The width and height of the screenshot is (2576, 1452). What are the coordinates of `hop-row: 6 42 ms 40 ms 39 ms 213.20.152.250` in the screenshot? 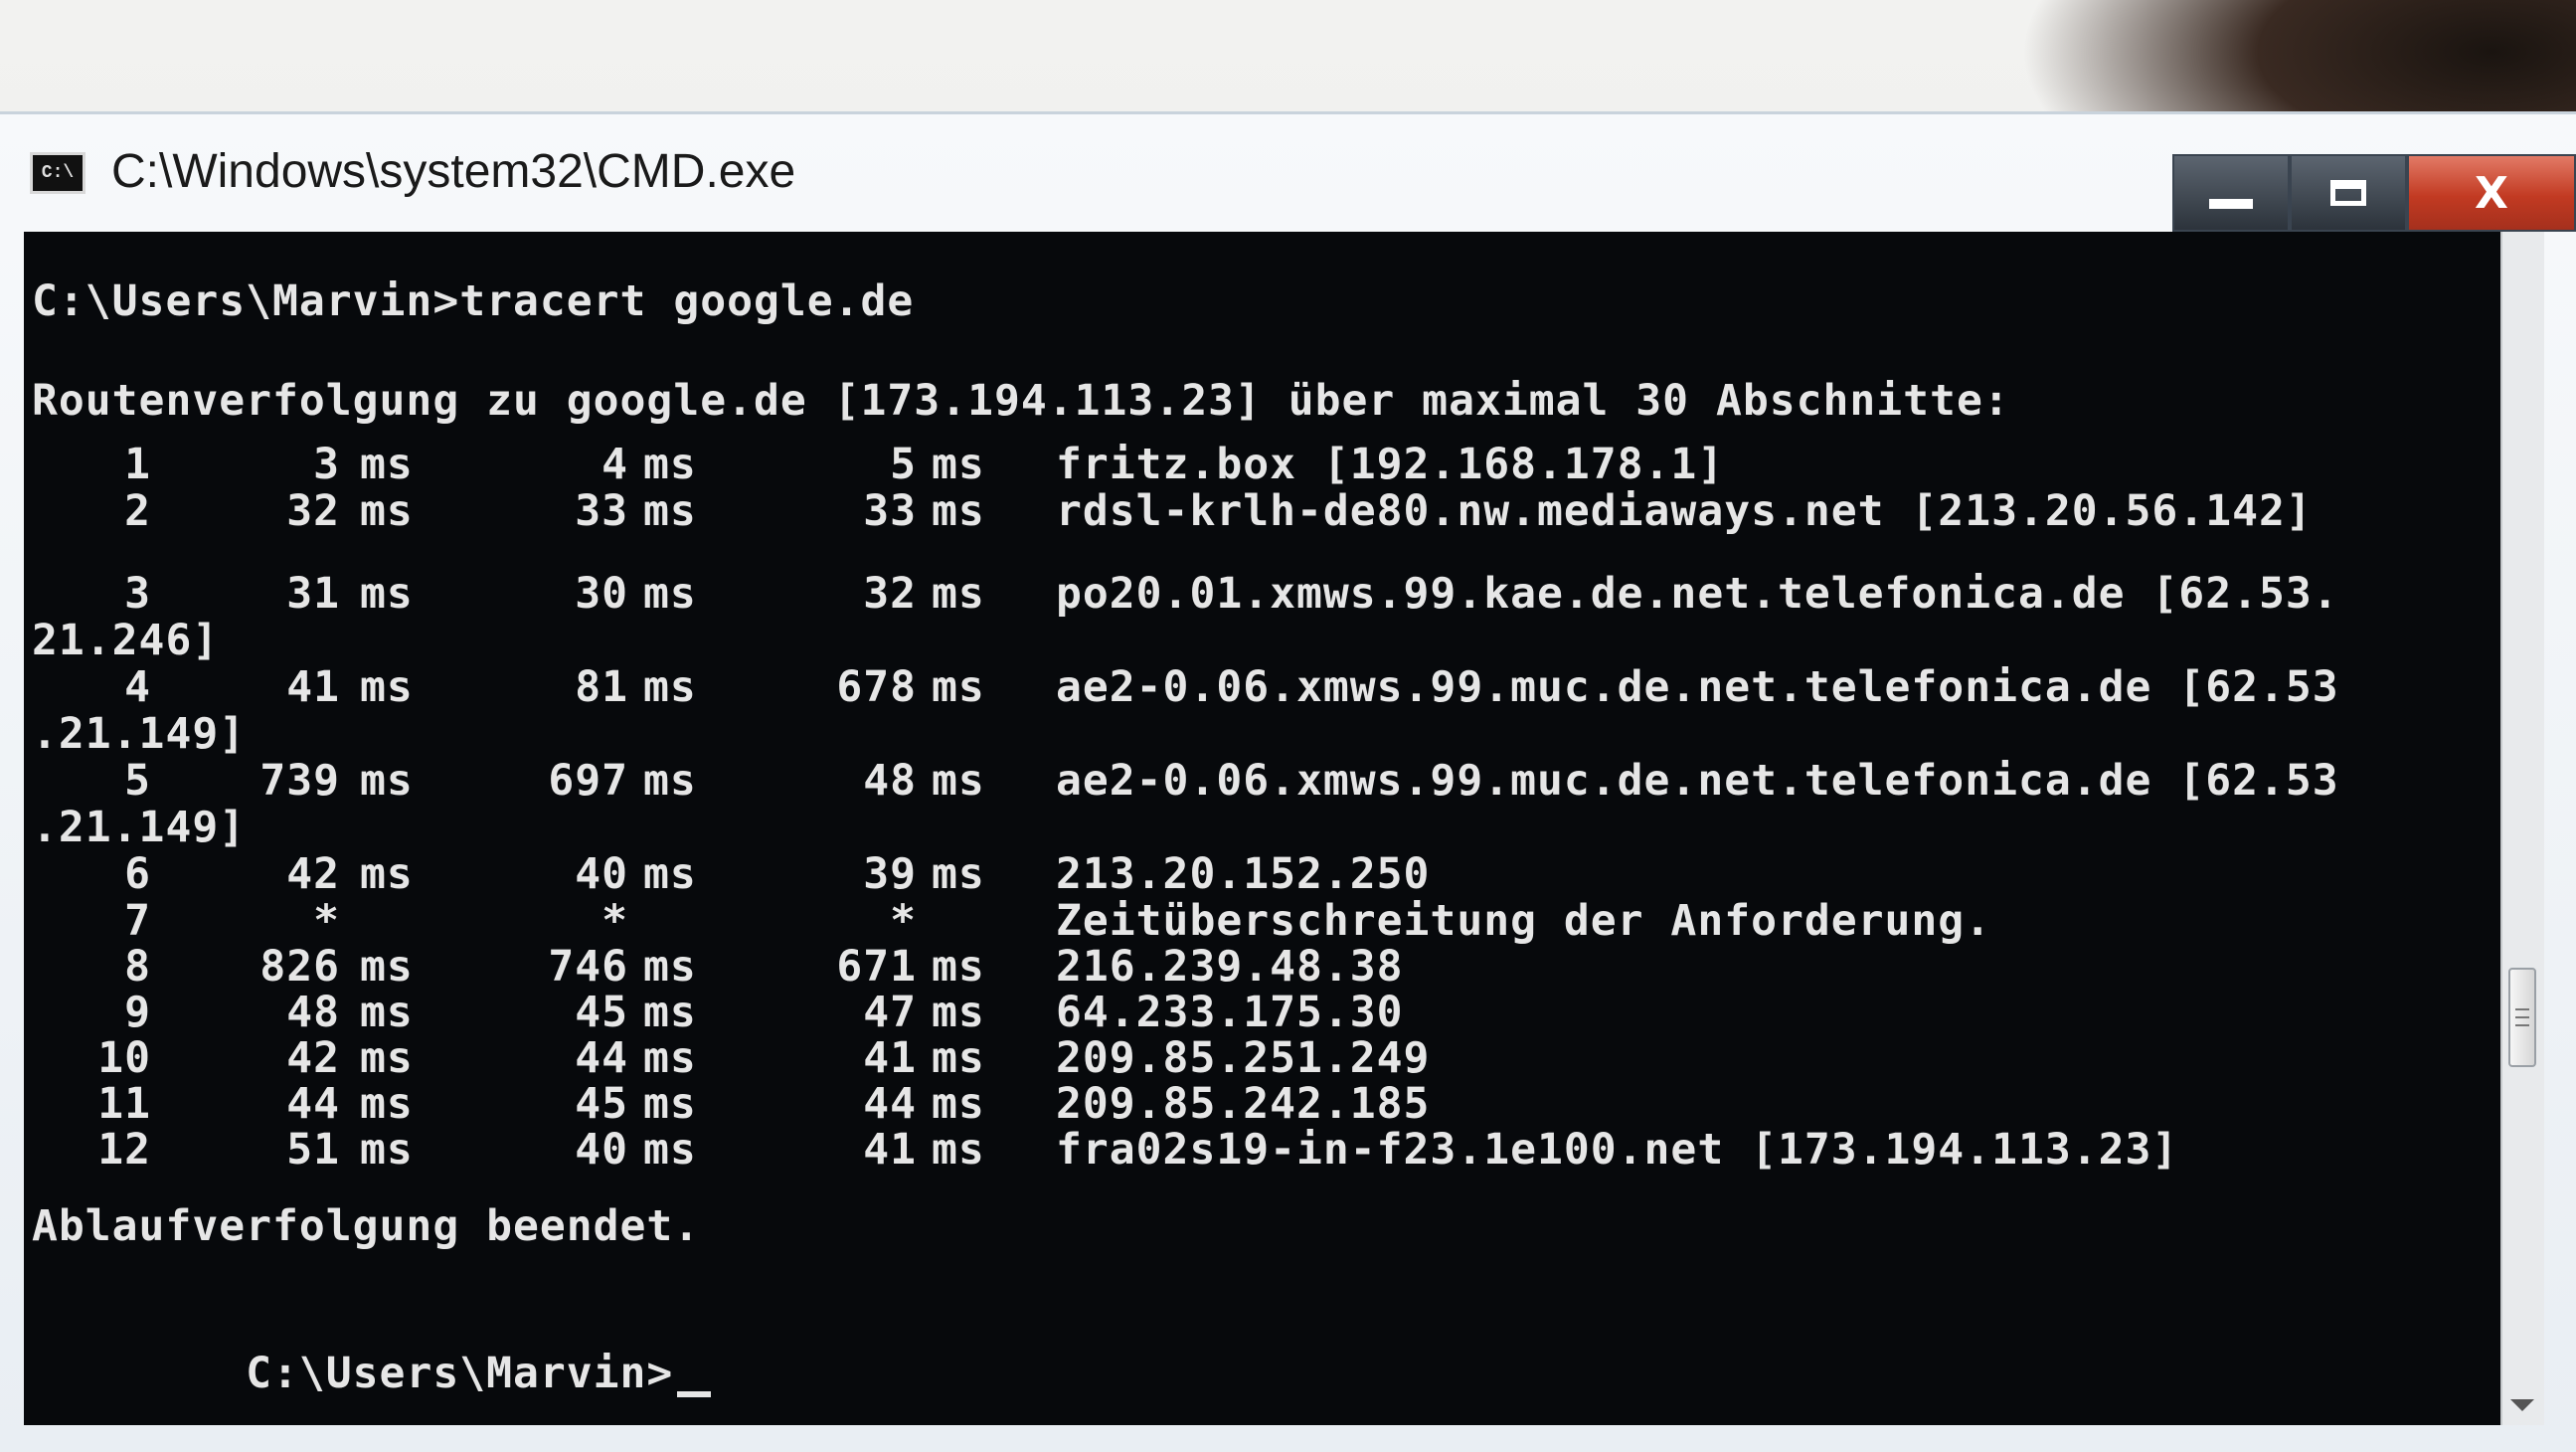 It's located at (1258, 874).